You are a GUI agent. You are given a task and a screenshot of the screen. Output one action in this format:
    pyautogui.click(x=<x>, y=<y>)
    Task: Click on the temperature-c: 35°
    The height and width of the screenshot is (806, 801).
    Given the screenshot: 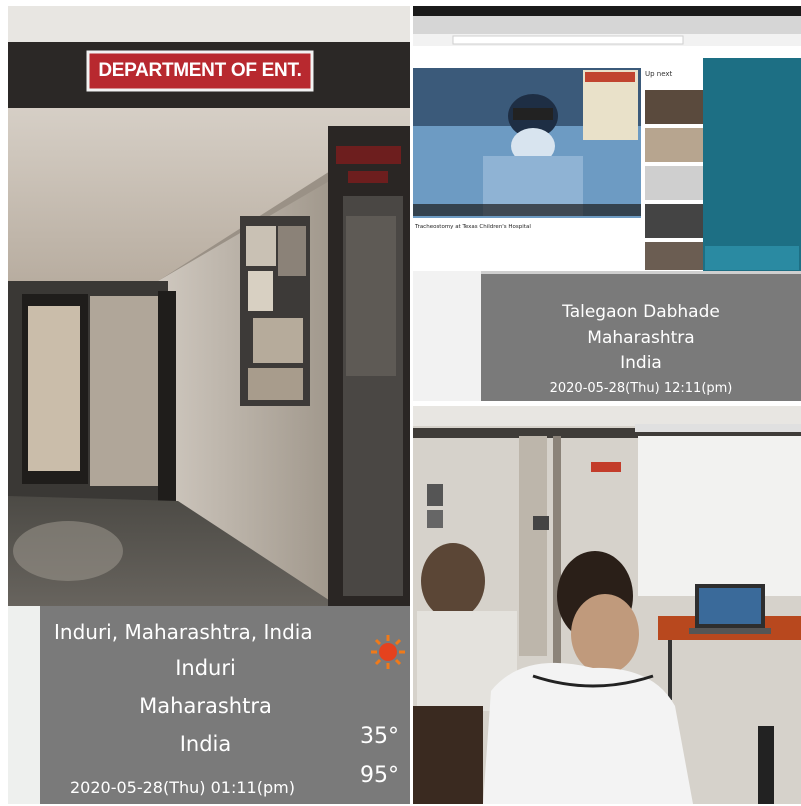 What is the action you would take?
    pyautogui.click(x=379, y=736)
    